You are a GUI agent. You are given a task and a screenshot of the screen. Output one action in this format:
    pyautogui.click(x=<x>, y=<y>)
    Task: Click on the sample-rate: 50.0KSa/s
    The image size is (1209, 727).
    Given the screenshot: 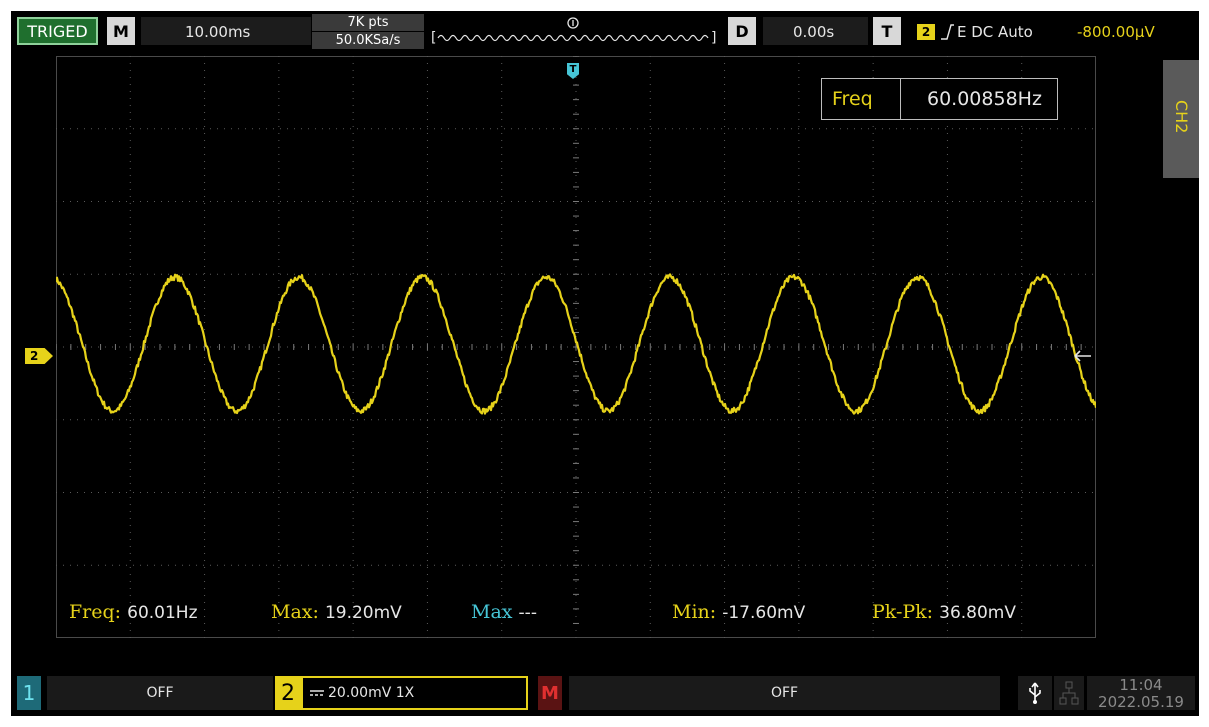 What is the action you would take?
    pyautogui.click(x=368, y=40)
    